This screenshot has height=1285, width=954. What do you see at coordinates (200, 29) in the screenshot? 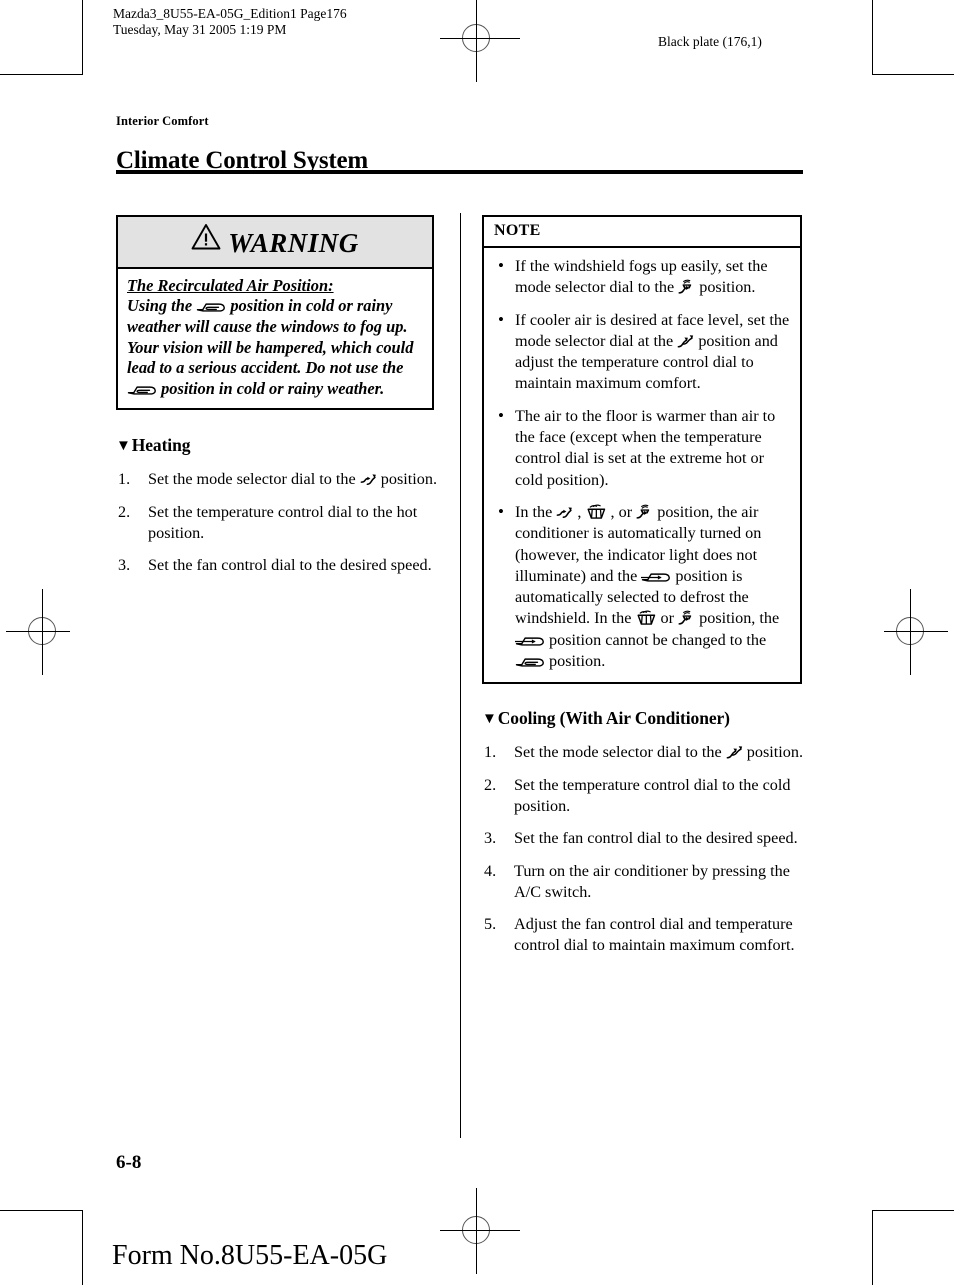
I see `print-job-date: Tuesday, May 31 2005 1:19 PM` at bounding box center [200, 29].